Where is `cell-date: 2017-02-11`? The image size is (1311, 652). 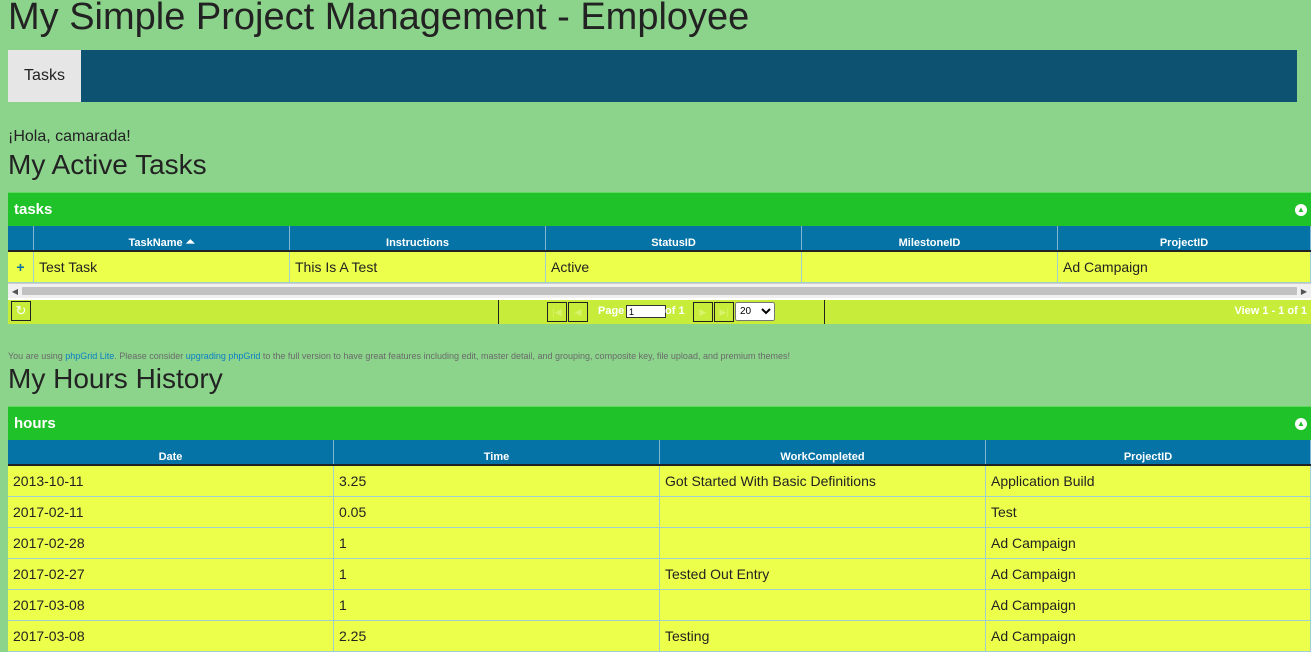
cell-date: 2017-02-11 is located at coordinates (171, 512).